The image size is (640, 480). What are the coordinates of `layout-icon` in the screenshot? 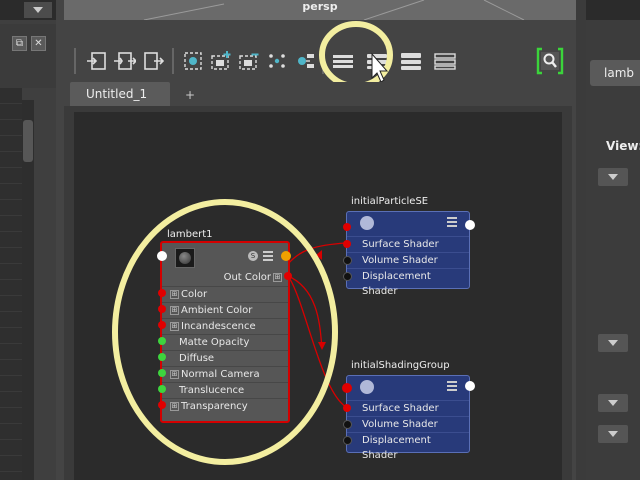 It's located at (277, 61).